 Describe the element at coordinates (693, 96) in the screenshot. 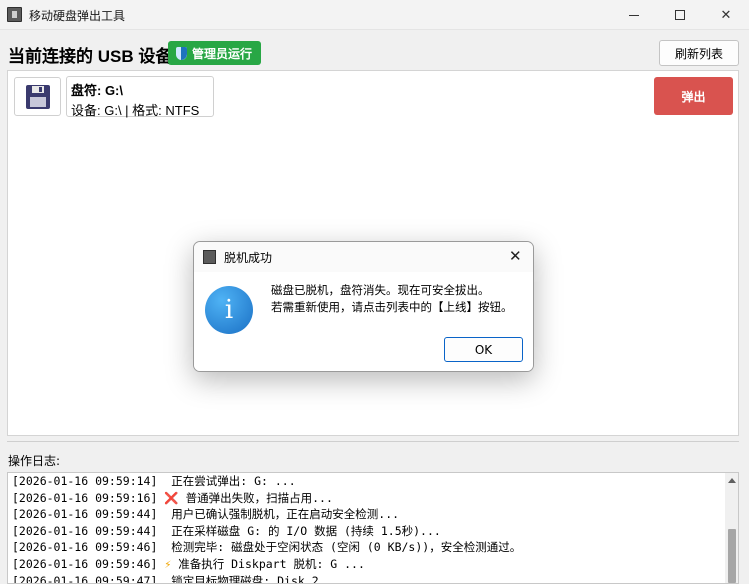

I see `eject-button: 弹出` at that location.